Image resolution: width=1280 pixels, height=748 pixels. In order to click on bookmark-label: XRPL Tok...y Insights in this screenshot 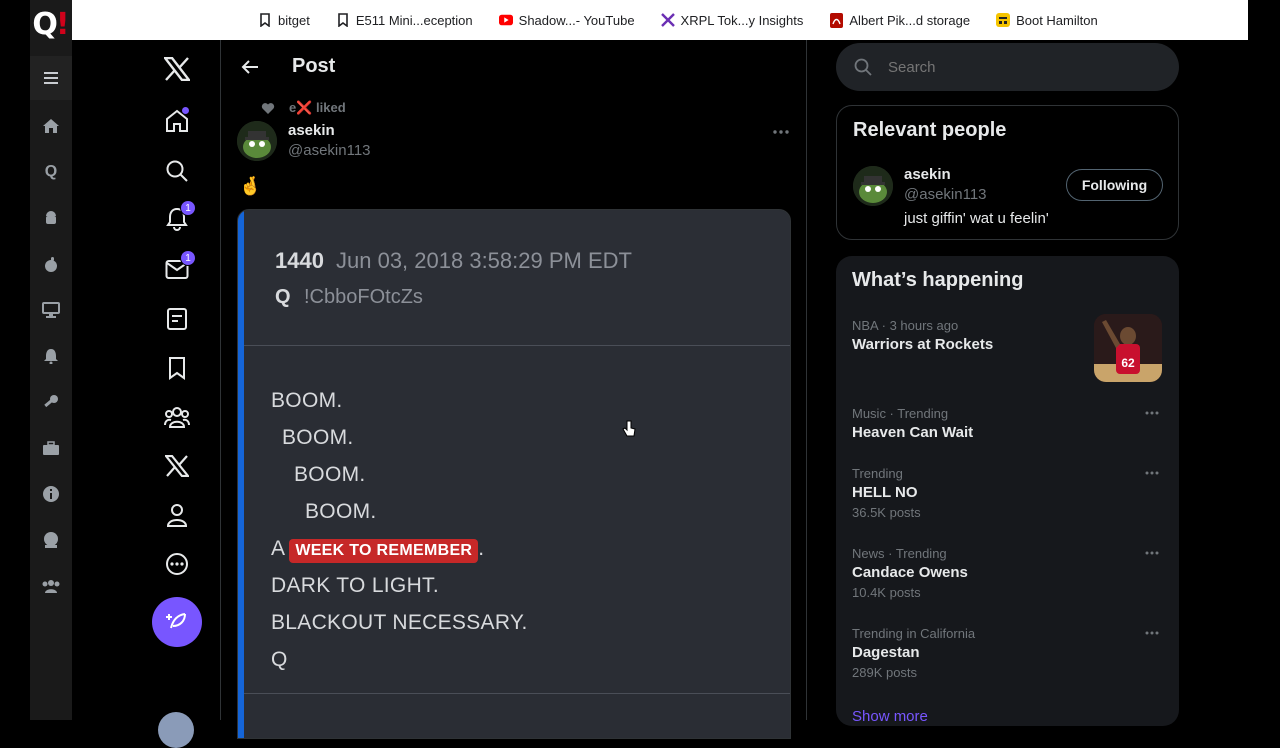, I will do `click(742, 20)`.